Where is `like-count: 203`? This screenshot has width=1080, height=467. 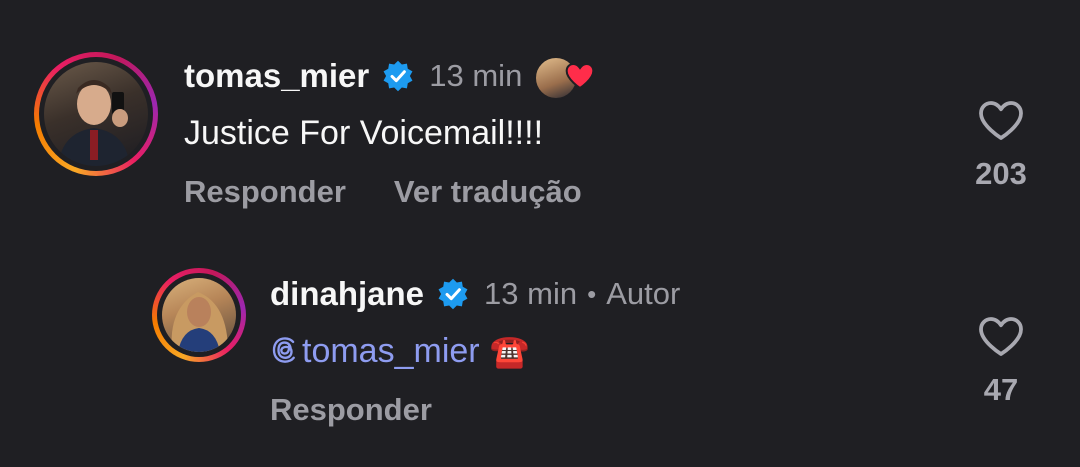 like-count: 203 is located at coordinates (1001, 173).